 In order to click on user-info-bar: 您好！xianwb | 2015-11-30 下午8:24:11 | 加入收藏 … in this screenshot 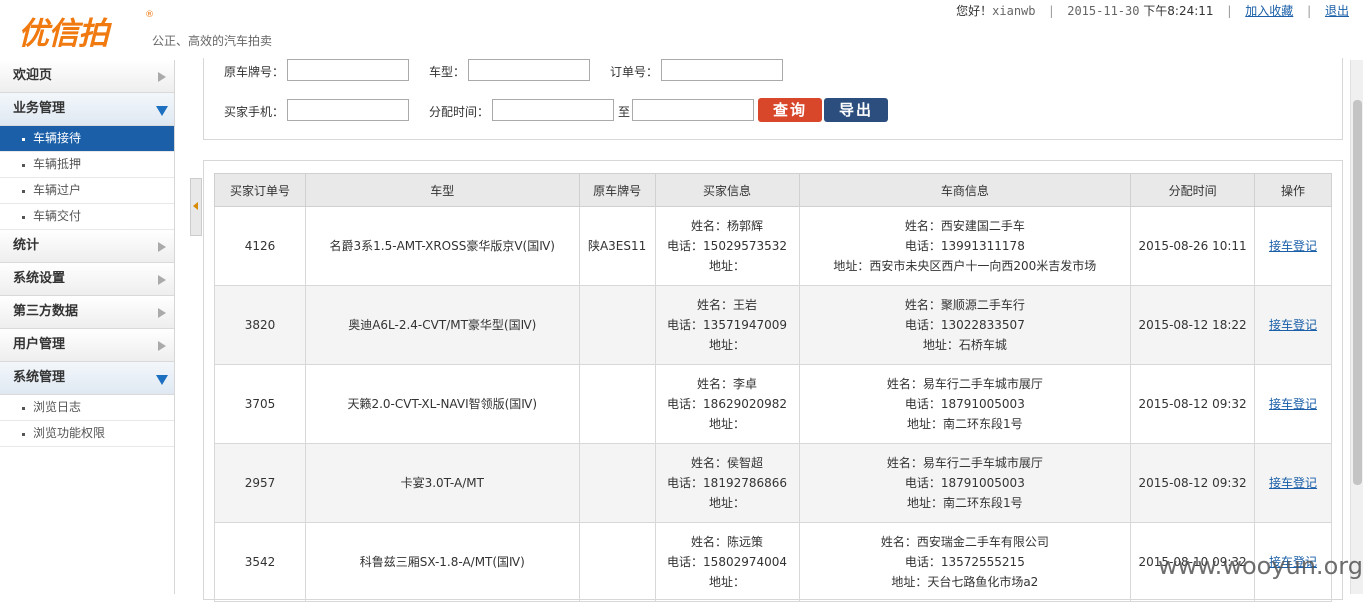, I will do `click(1152, 10)`.